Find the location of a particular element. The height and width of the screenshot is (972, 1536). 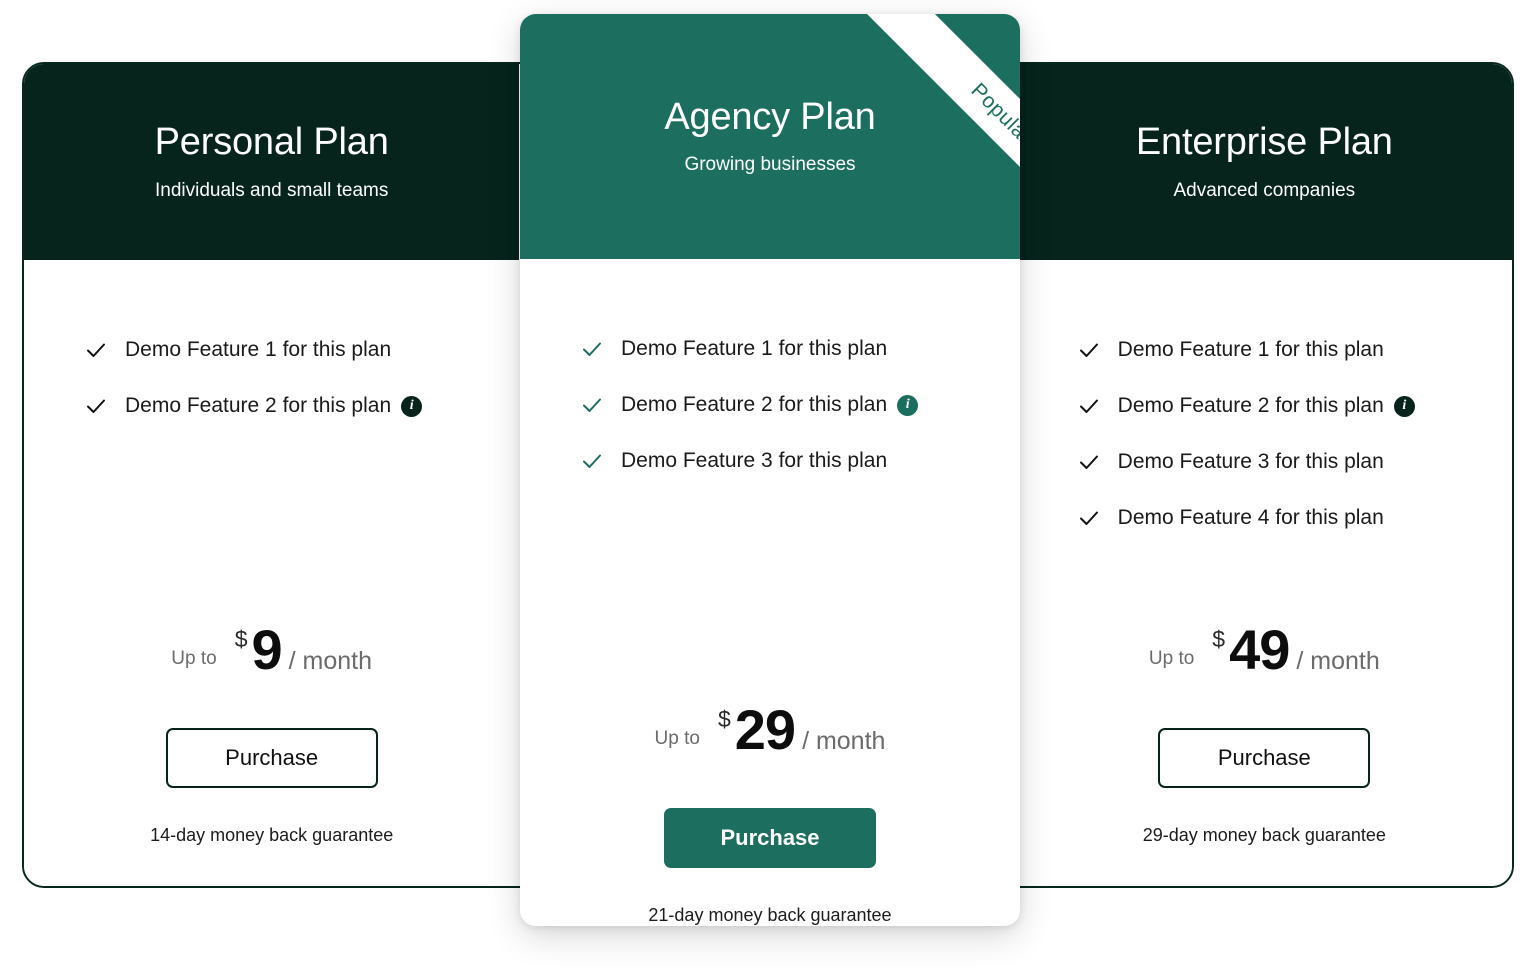

feature-item: Demo Feature 4 for this plan is located at coordinates (1294, 518).